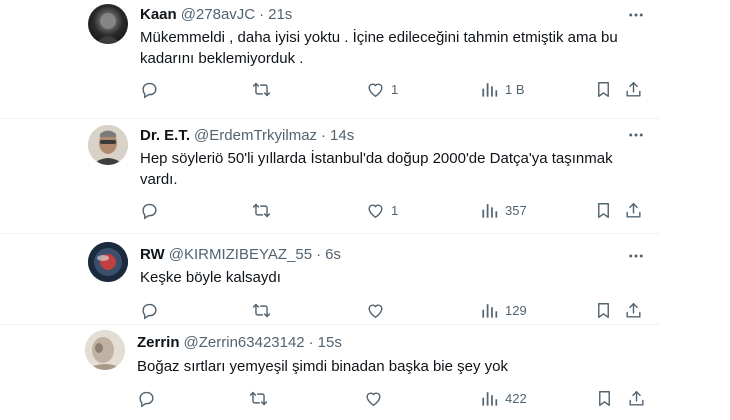 This screenshot has width=730, height=420. I want to click on tweet-actions: 1 357, so click(400, 210).